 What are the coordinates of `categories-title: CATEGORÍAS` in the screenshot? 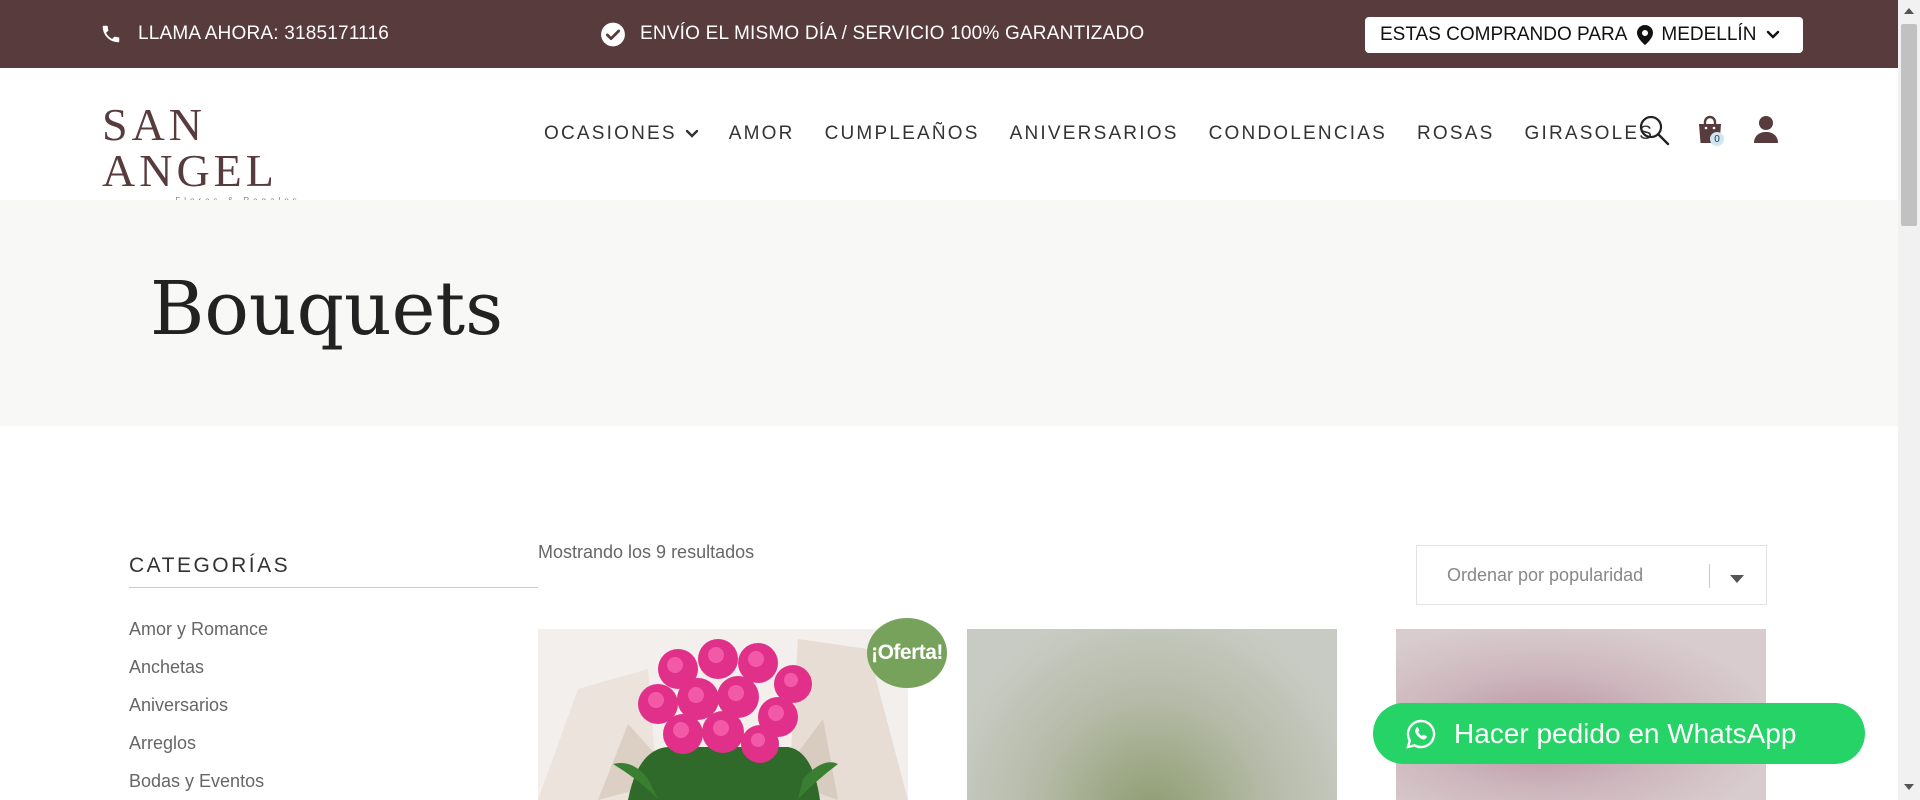 It's located at (210, 565).